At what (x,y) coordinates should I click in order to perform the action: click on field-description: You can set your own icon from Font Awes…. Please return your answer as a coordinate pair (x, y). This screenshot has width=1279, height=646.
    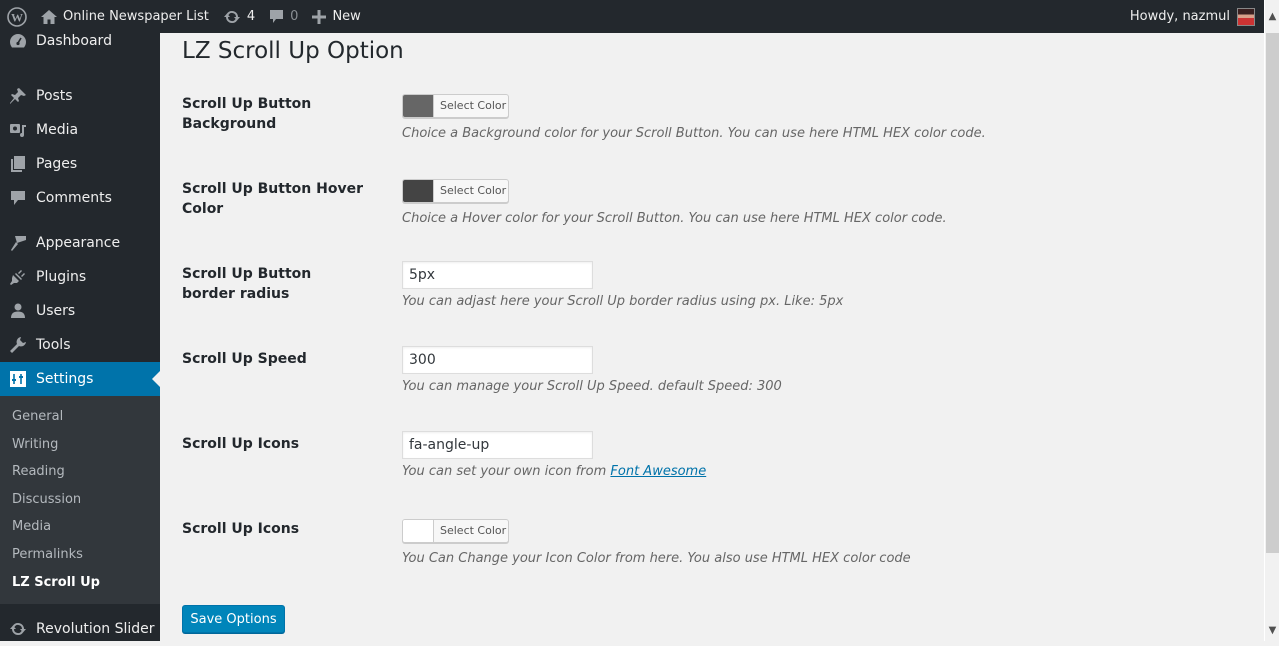
    Looking at the image, I should click on (554, 471).